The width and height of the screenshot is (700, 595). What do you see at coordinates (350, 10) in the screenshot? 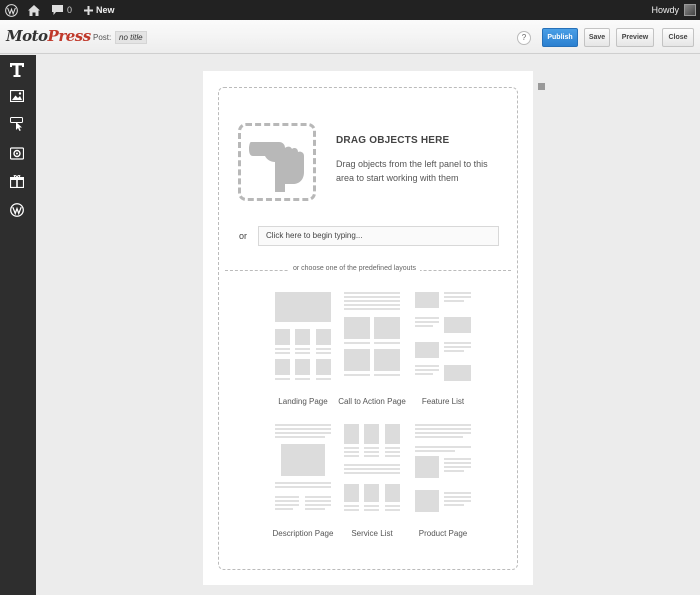
I see `admin-bar: 0 New Howdy` at bounding box center [350, 10].